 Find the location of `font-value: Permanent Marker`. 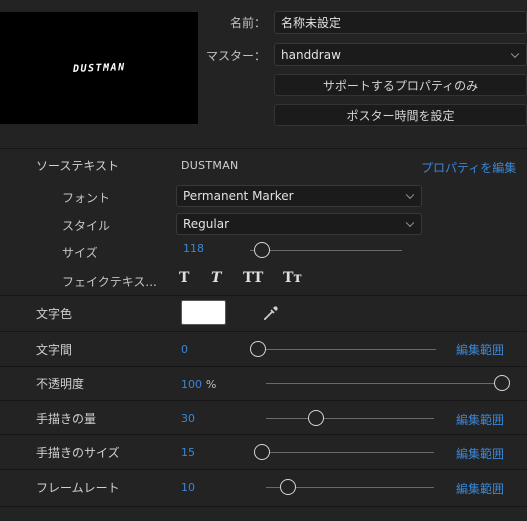

font-value: Permanent Marker is located at coordinates (238, 196).